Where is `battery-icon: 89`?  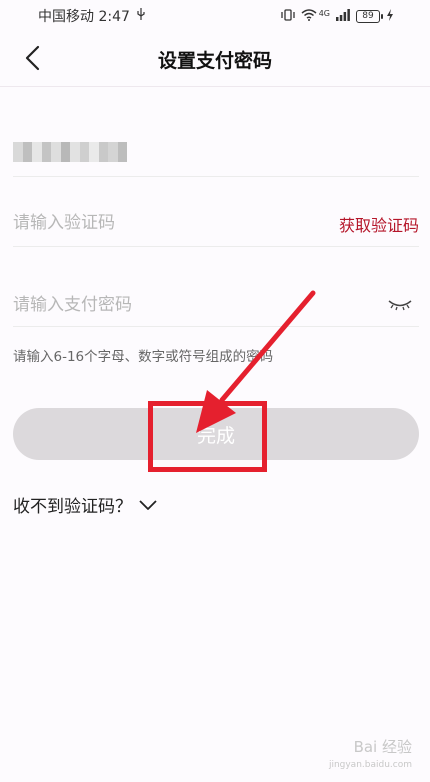
battery-icon: 89 is located at coordinates (369, 16).